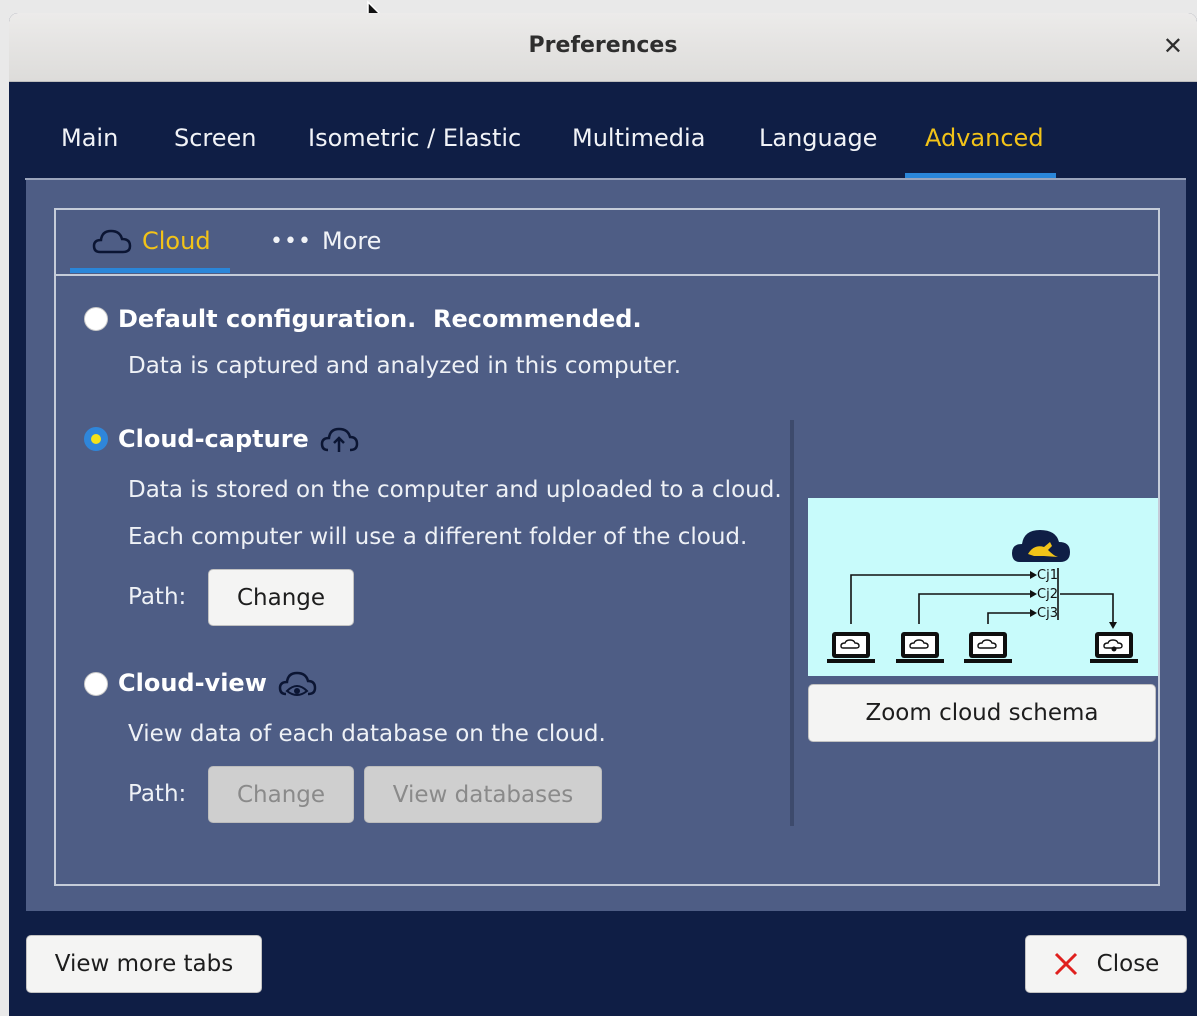 Image resolution: width=1197 pixels, height=1016 pixels. I want to click on vertical-separator, so click(792, 623).